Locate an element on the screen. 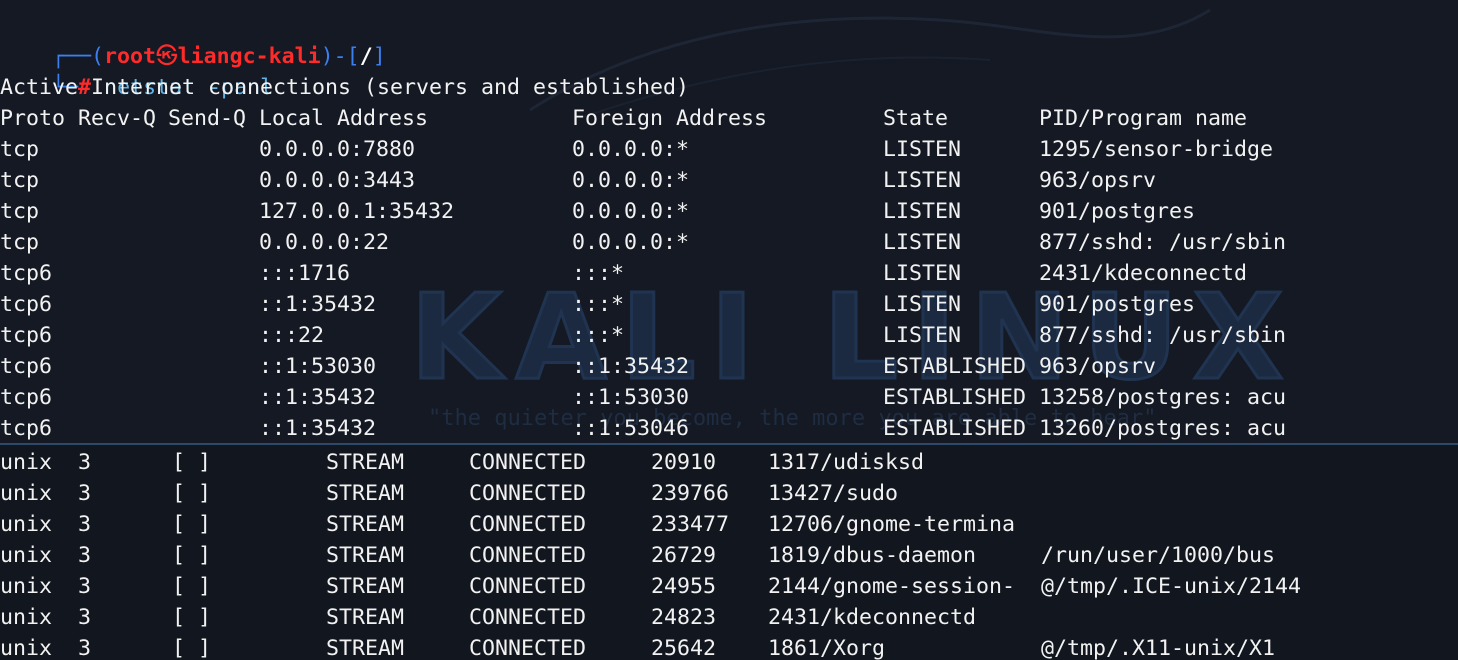  cell-i-node: 24955 is located at coordinates (684, 586).